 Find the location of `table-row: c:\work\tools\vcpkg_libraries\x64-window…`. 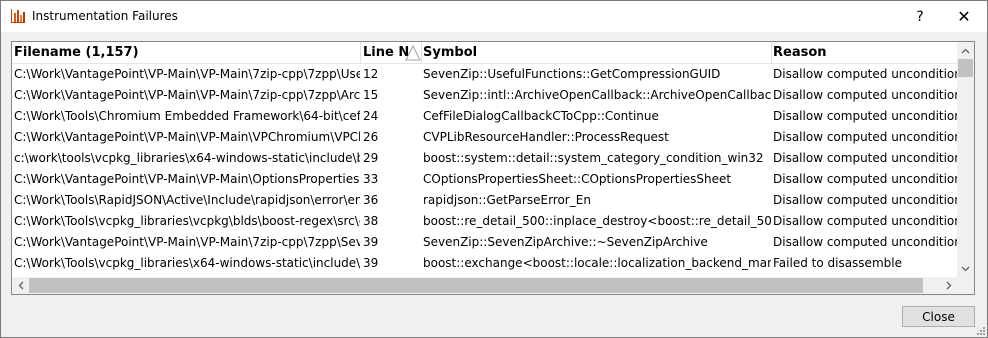

table-row: c:\work\tools\vcpkg_libraries\x64-window… is located at coordinates (484, 158).